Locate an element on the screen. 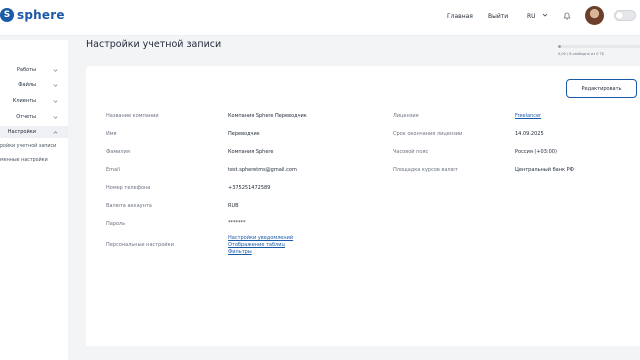 This screenshot has height=360, width=640. field-value-password: ******* is located at coordinates (237, 223).